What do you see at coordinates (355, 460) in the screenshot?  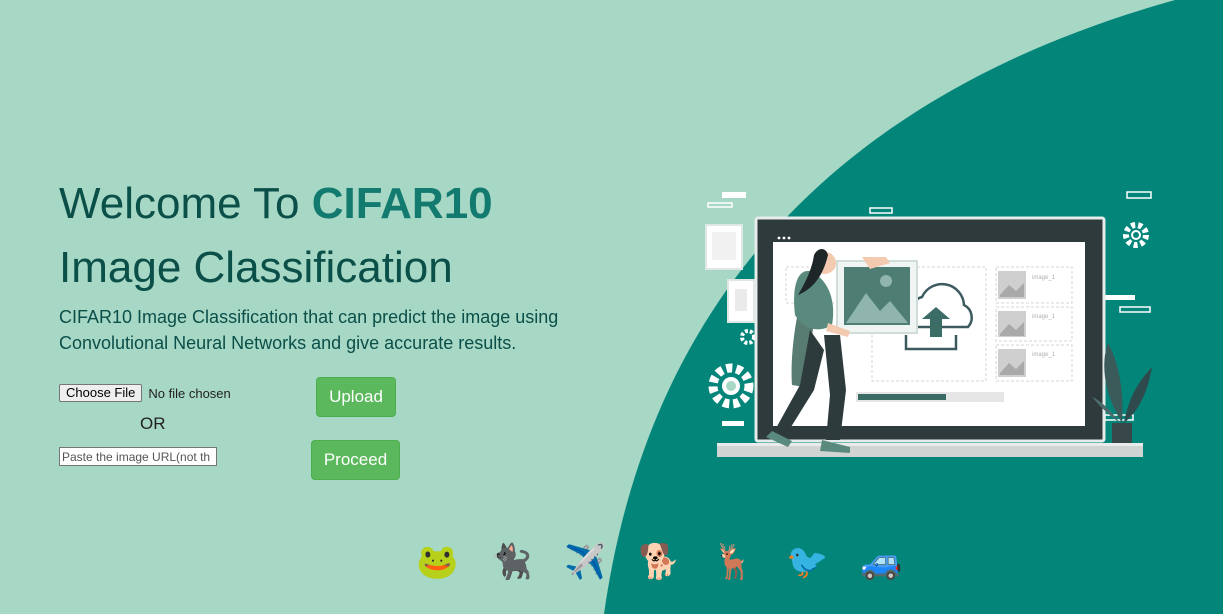 I see `proceed-button: Proceed` at bounding box center [355, 460].